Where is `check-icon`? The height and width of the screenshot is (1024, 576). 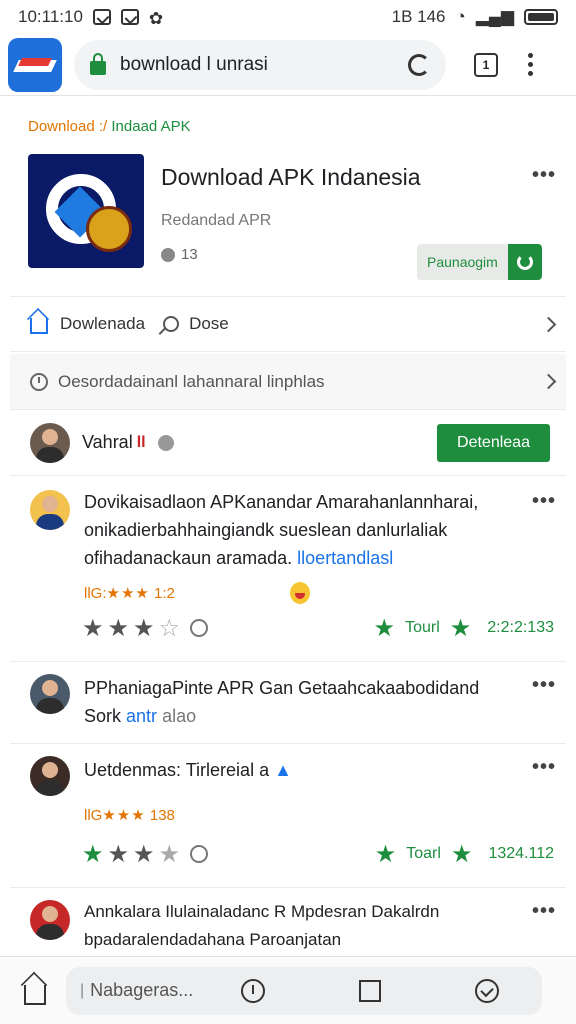
check-icon is located at coordinates (487, 990).